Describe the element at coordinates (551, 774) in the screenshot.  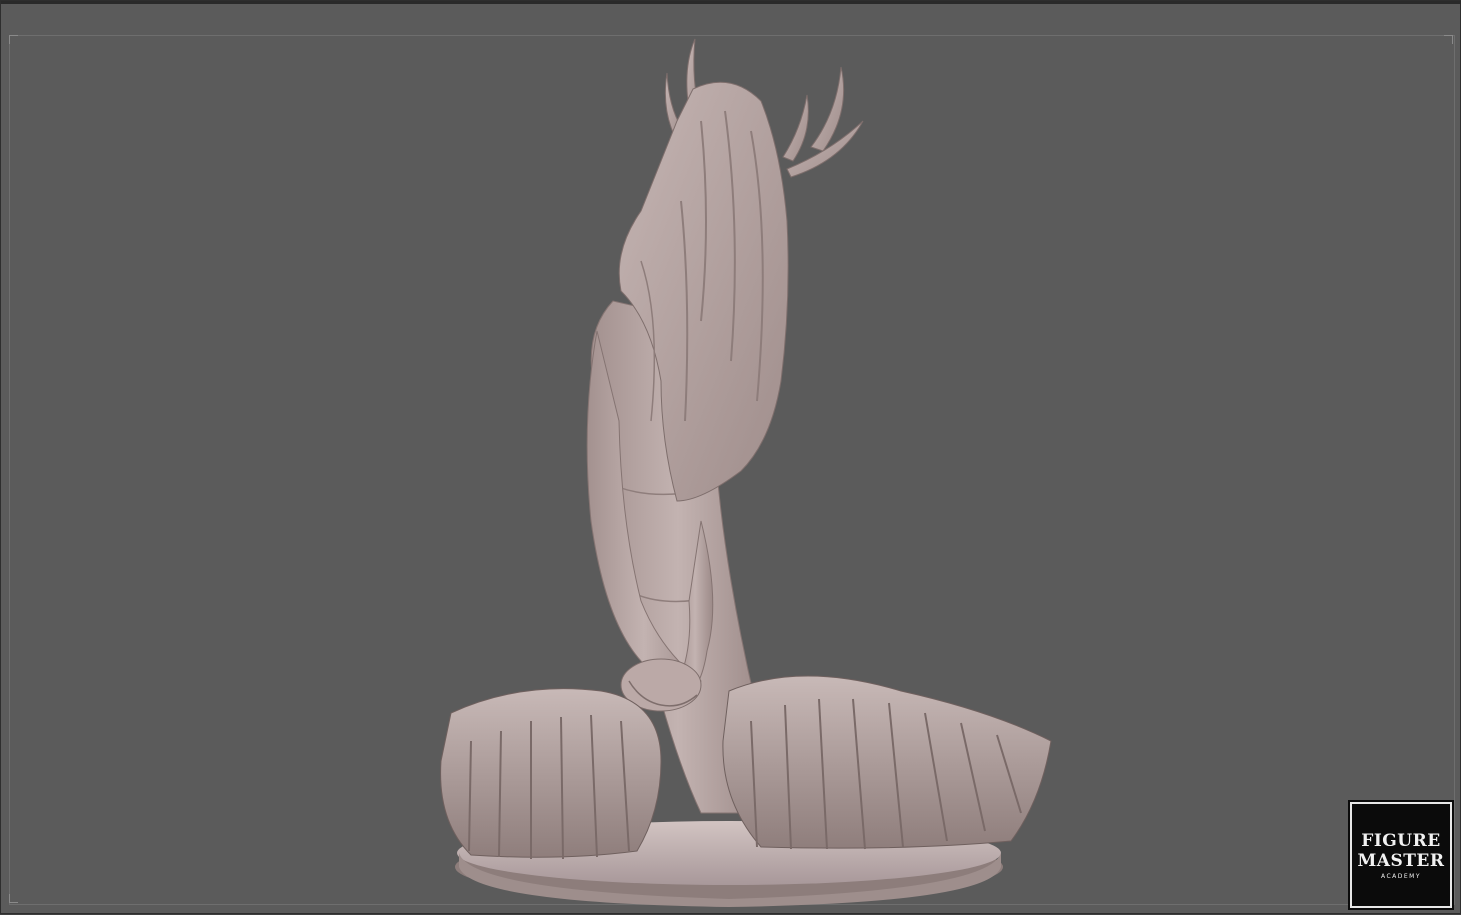
I see `left-wing` at that location.